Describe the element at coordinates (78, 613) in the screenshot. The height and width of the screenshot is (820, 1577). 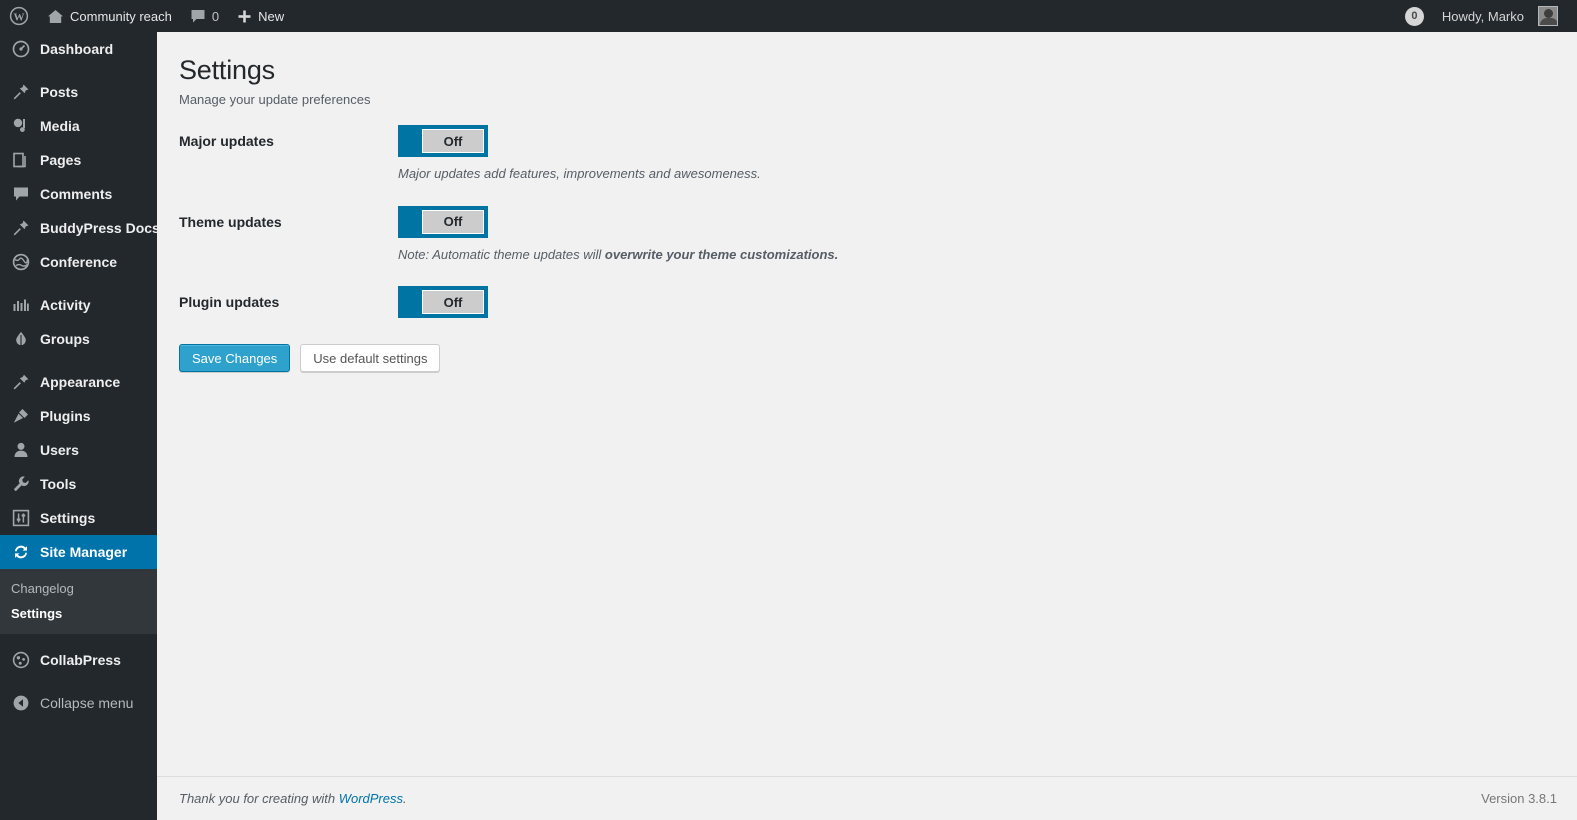
I see `sidebar-submenu-item-settings: Settings` at that location.